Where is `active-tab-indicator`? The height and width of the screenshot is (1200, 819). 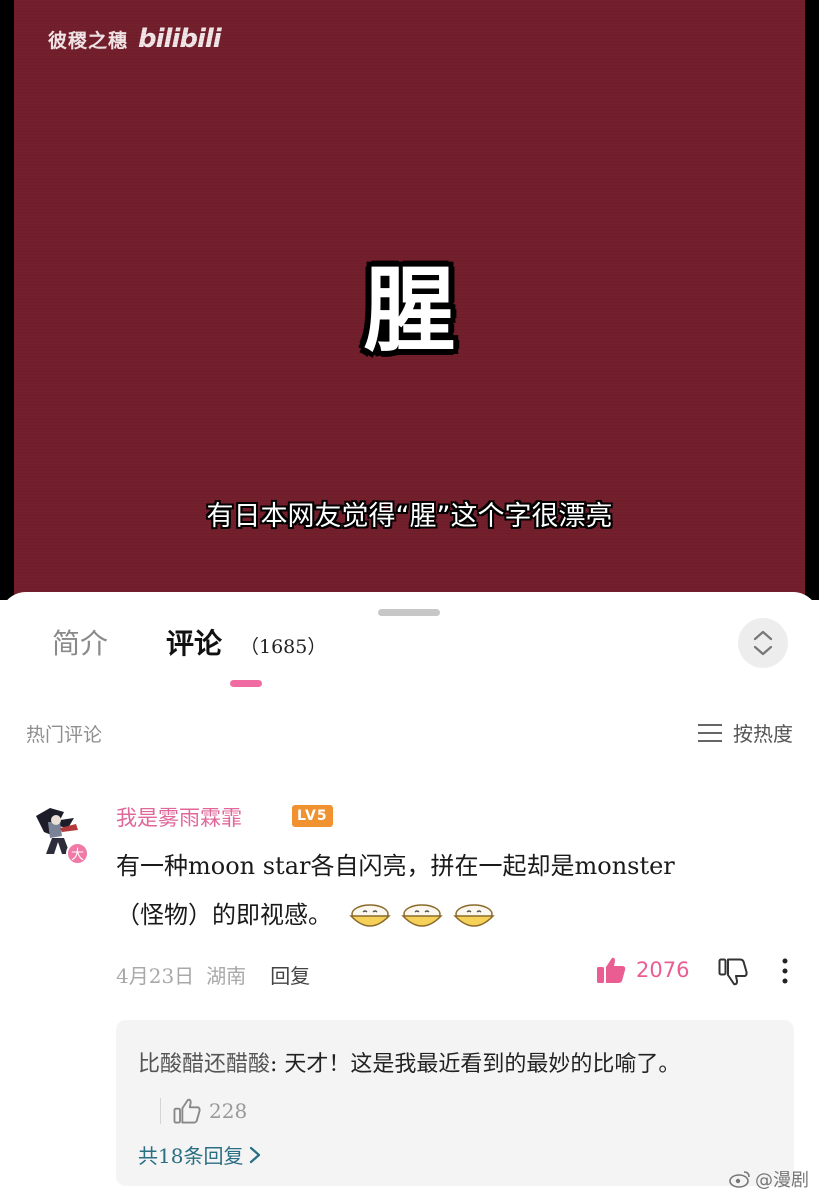
active-tab-indicator is located at coordinates (246, 683).